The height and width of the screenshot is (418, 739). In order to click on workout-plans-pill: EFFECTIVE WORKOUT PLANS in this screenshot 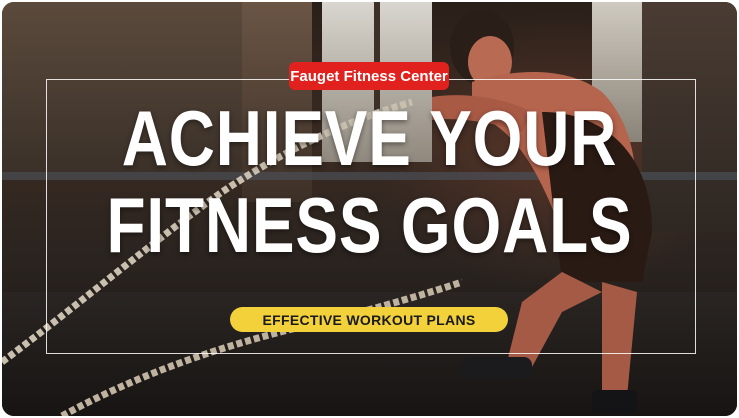, I will do `click(369, 319)`.